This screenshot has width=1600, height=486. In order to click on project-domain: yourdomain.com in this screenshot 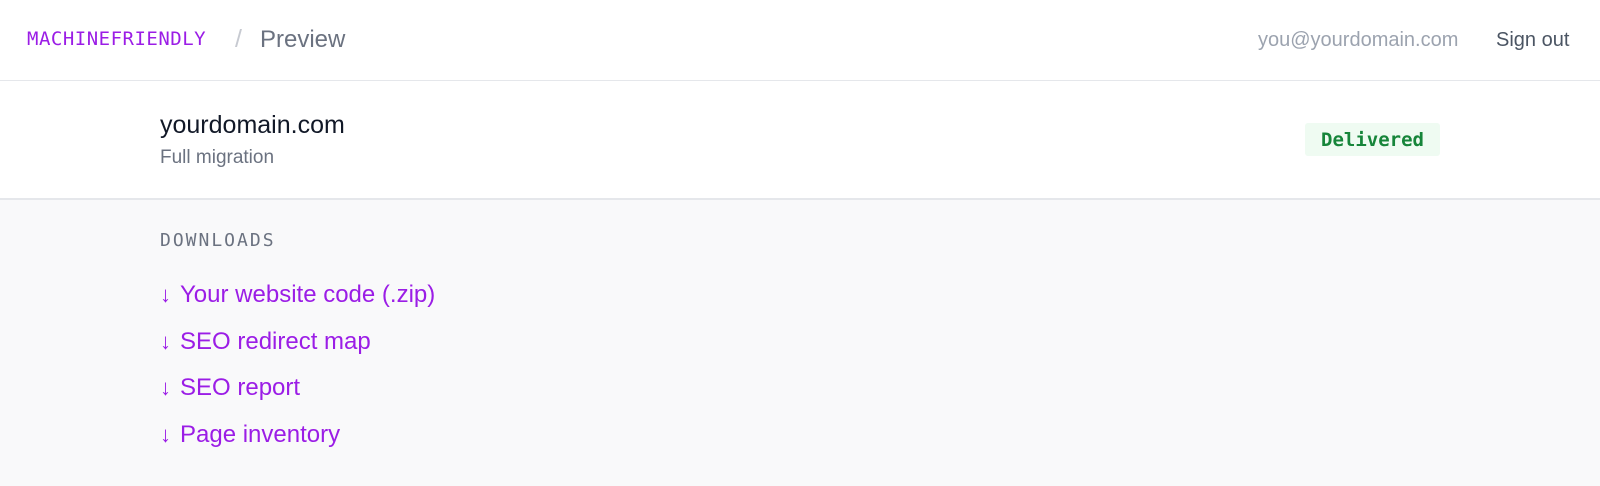, I will do `click(252, 125)`.